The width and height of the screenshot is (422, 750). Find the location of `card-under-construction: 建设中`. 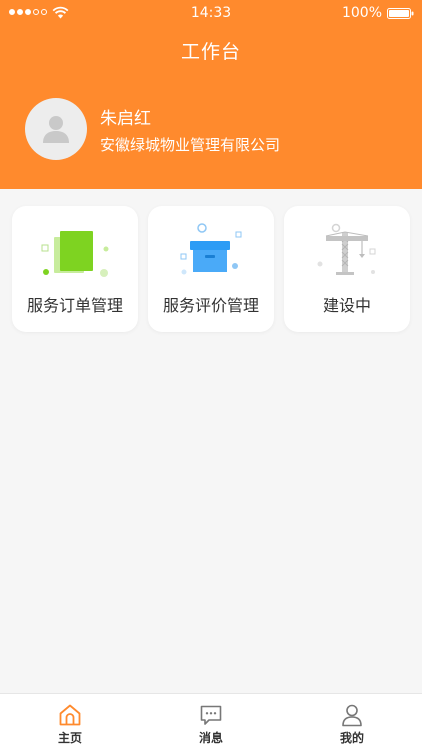

card-under-construction: 建设中 is located at coordinates (347, 269).